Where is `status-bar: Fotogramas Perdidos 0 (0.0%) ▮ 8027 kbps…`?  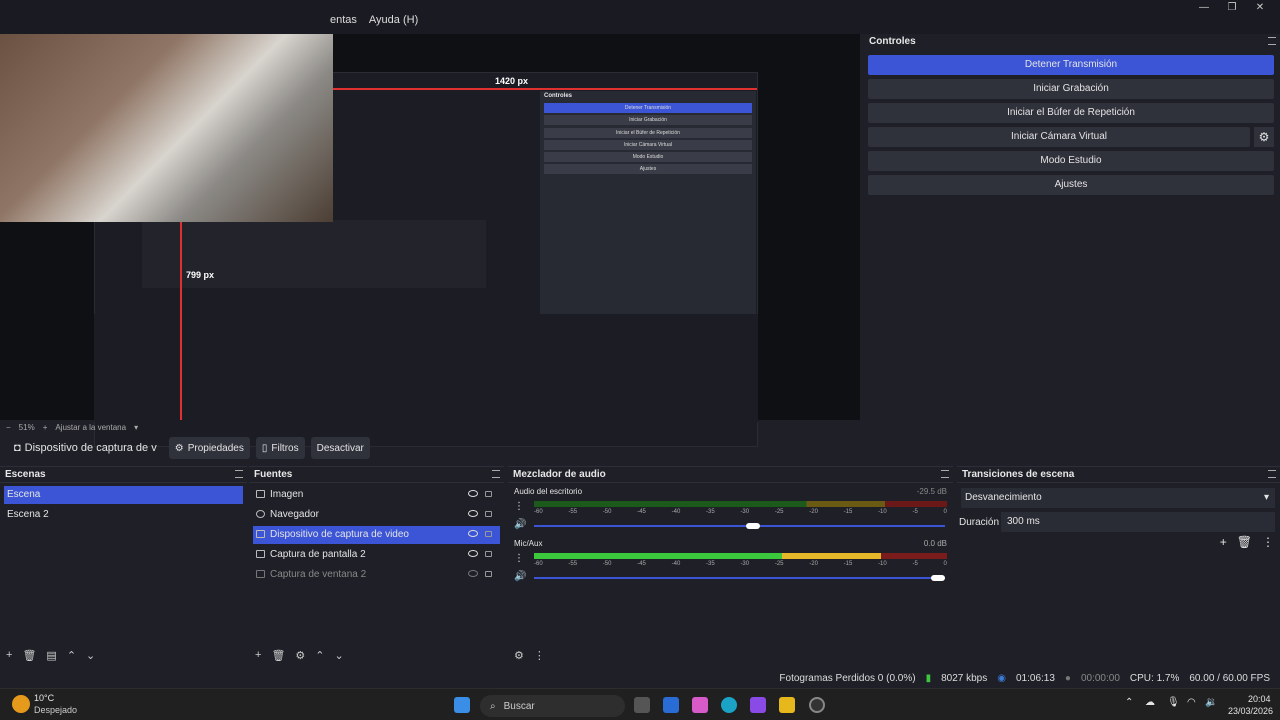 status-bar: Fotogramas Perdidos 0 (0.0%) ▮ 8027 kbps… is located at coordinates (640, 678).